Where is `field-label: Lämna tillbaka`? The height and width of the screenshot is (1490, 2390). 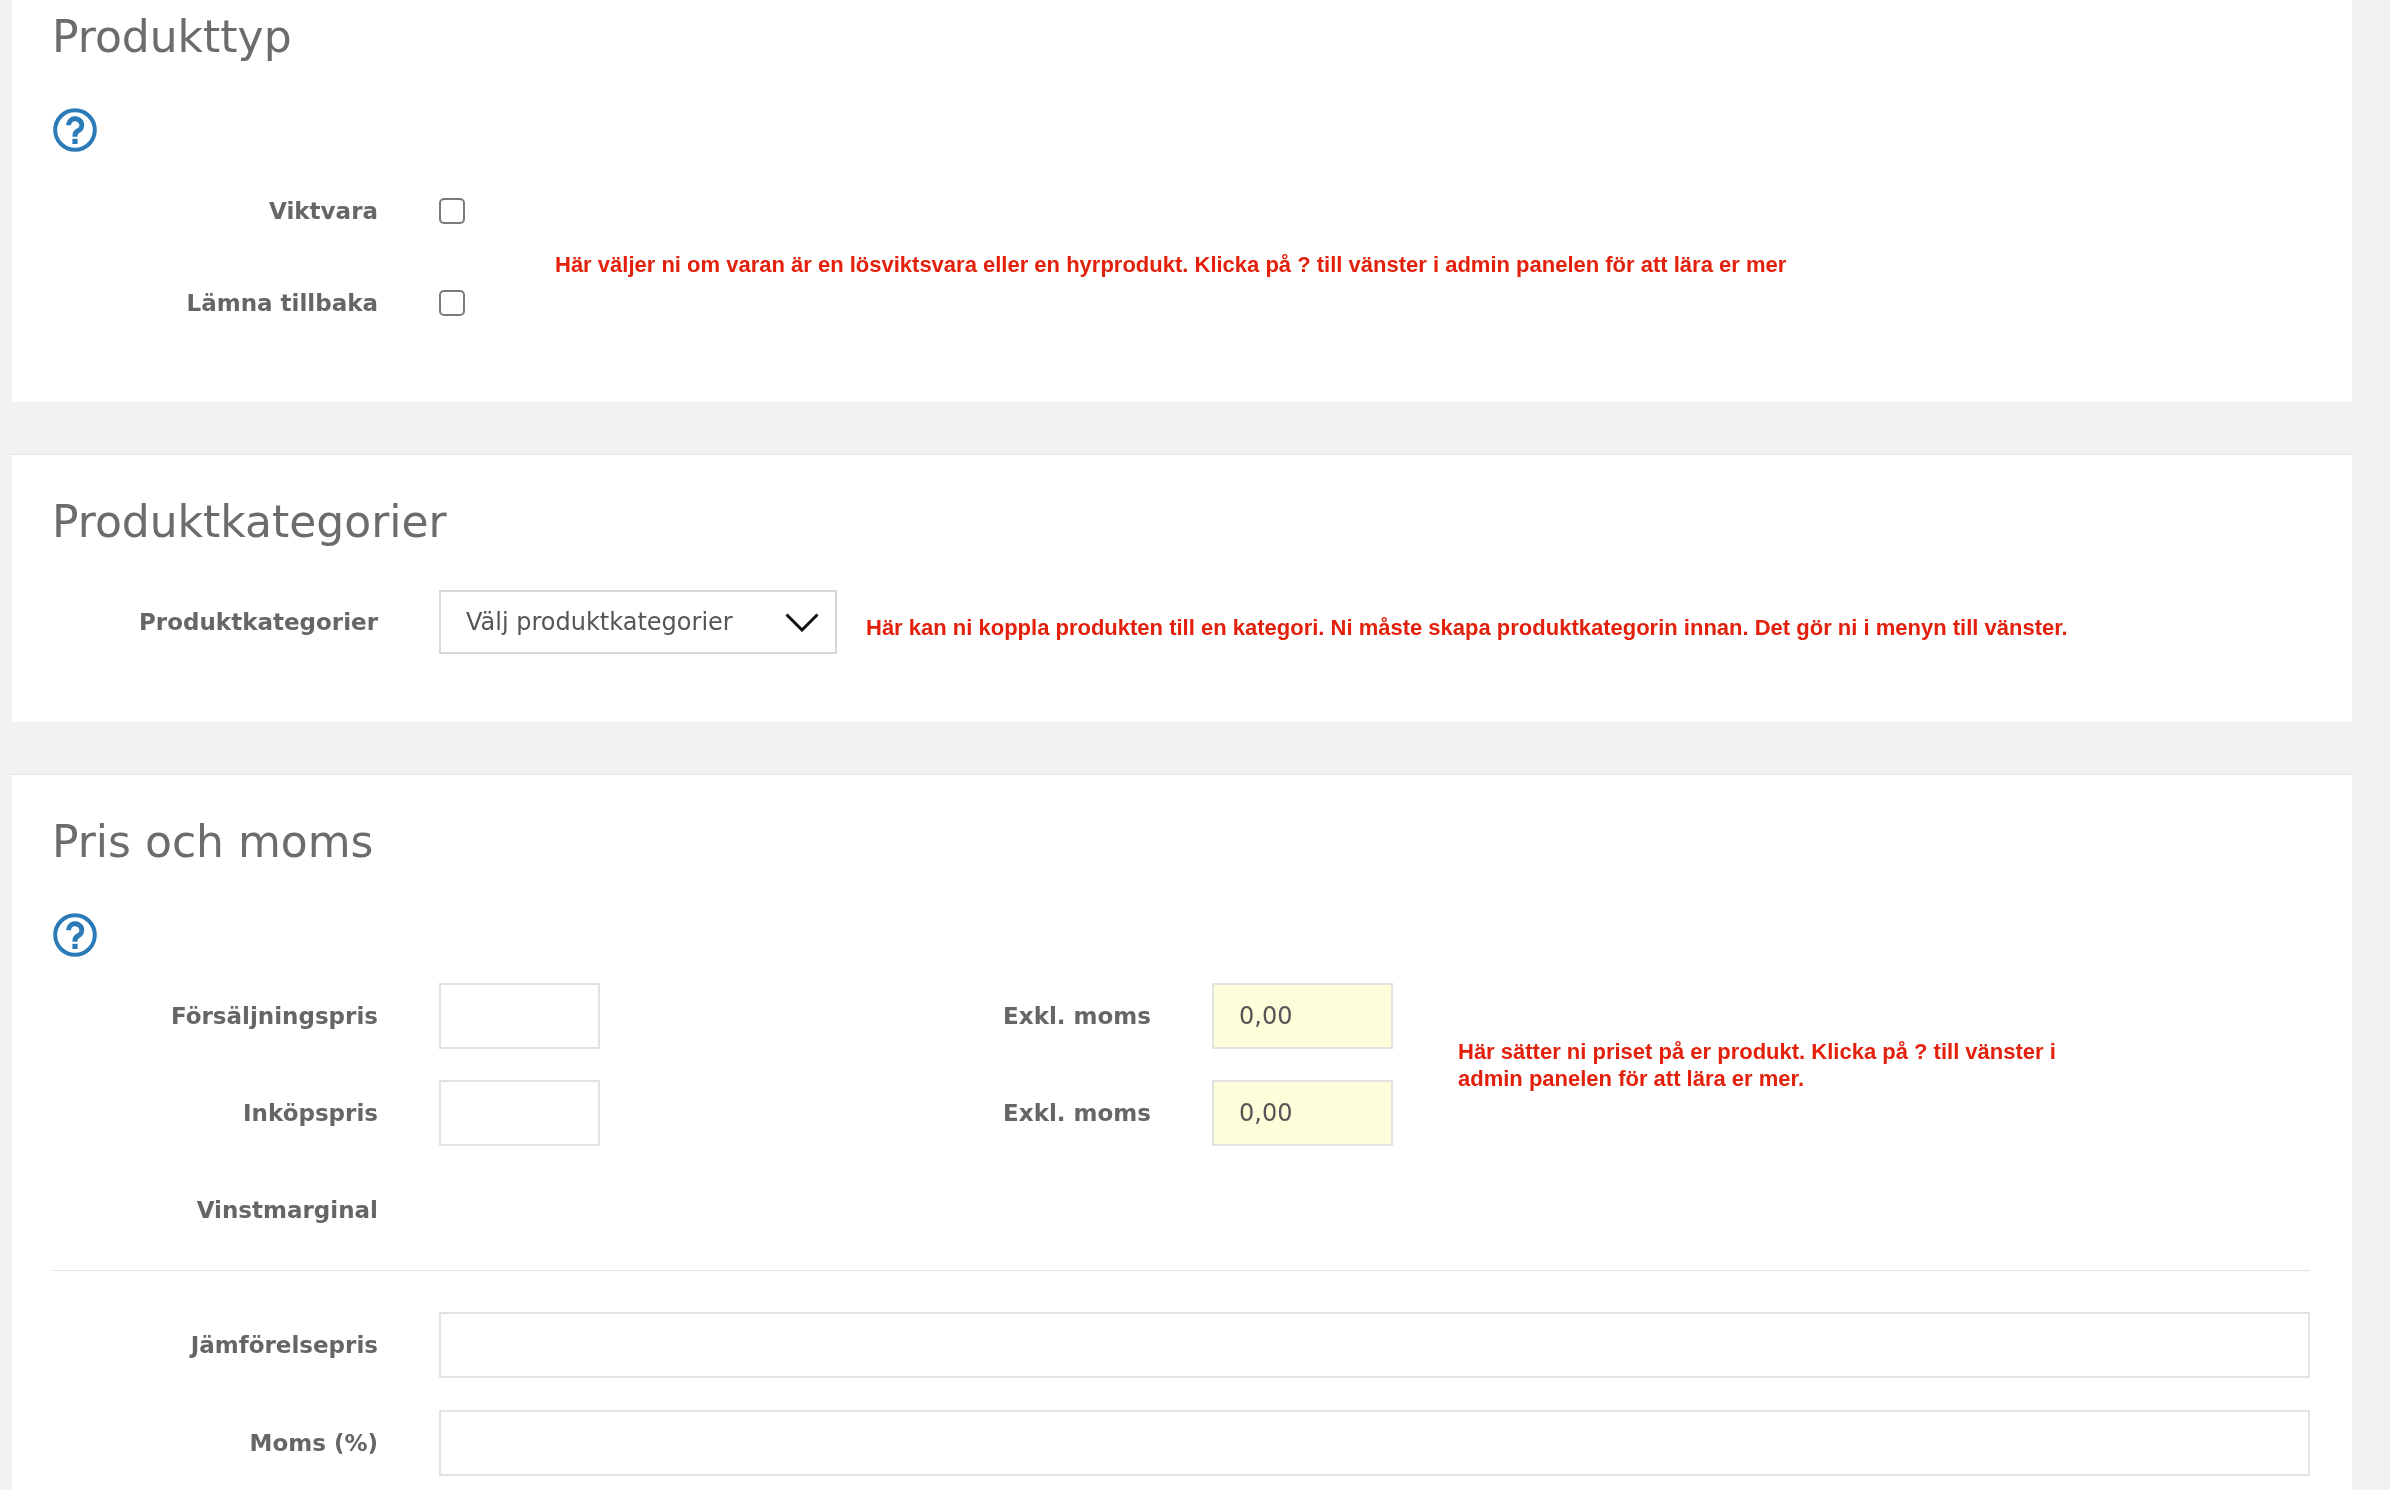 field-label: Lämna tillbaka is located at coordinates (281, 303).